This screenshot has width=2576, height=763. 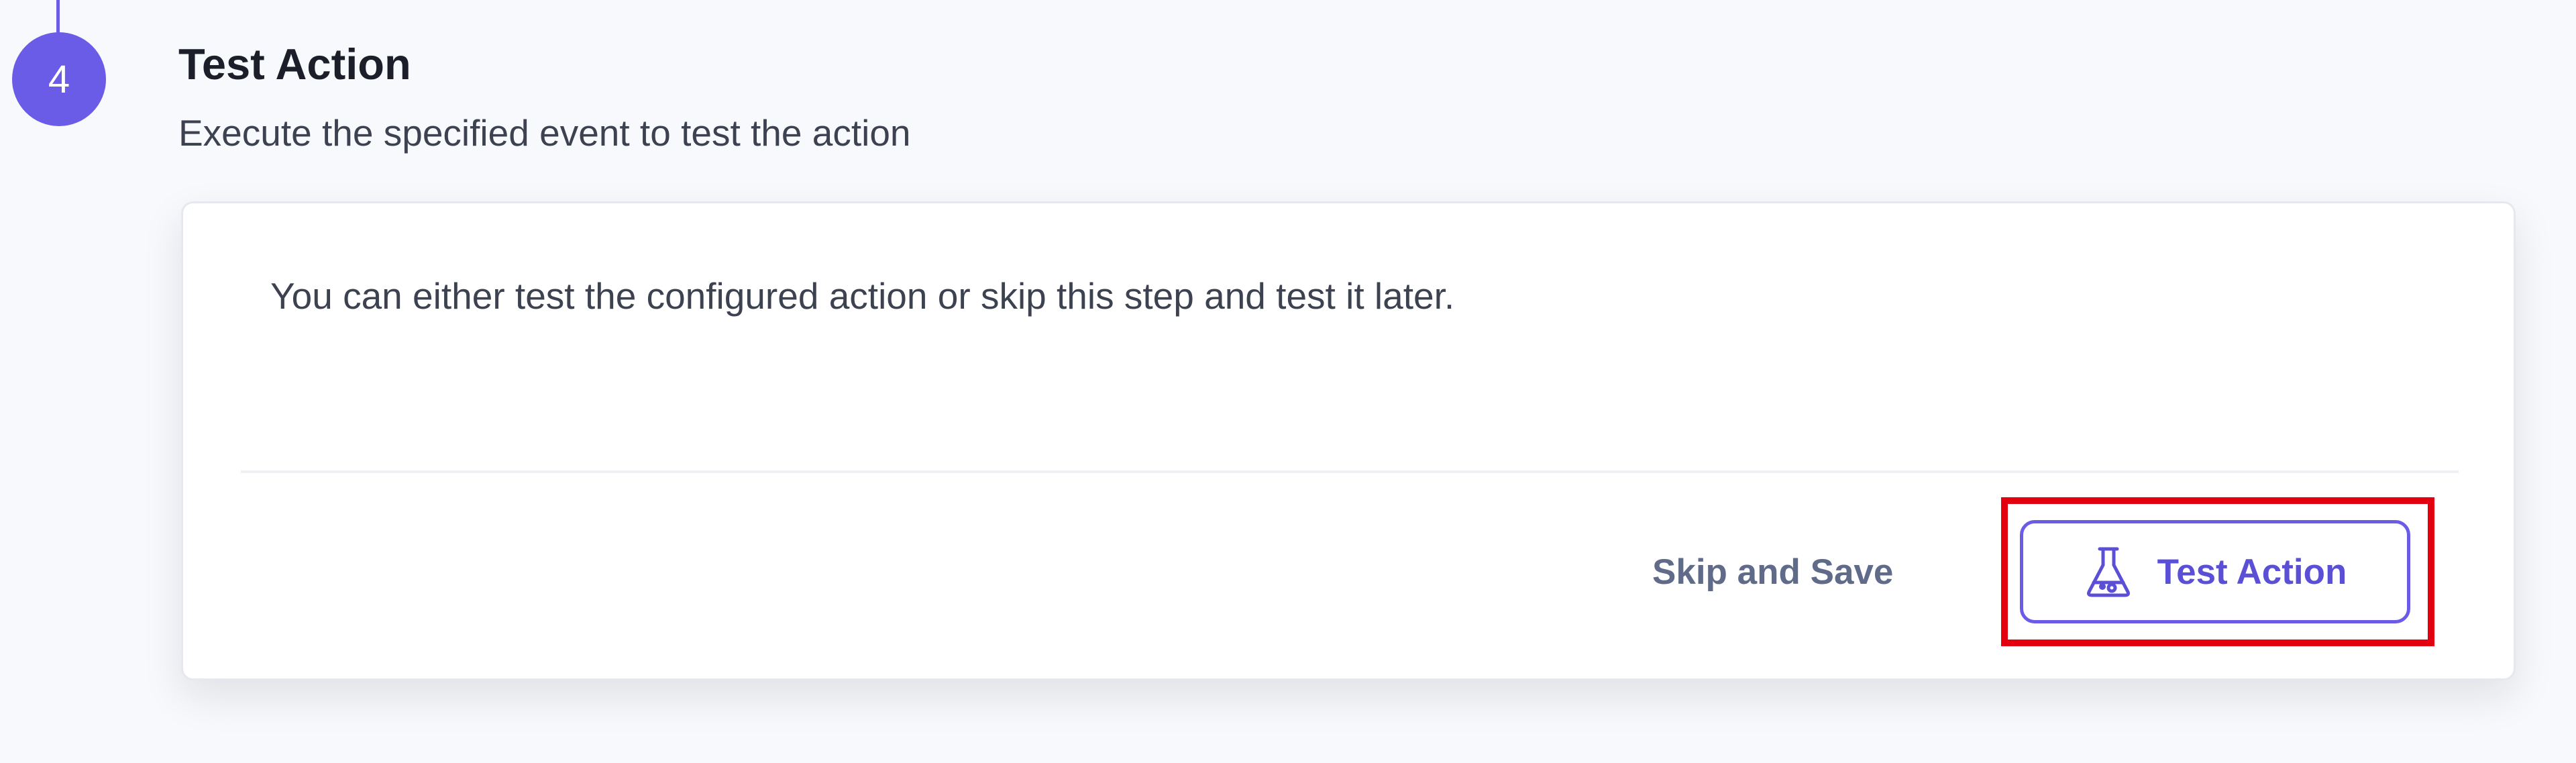 I want to click on test-action-label: Test Action, so click(x=2252, y=572).